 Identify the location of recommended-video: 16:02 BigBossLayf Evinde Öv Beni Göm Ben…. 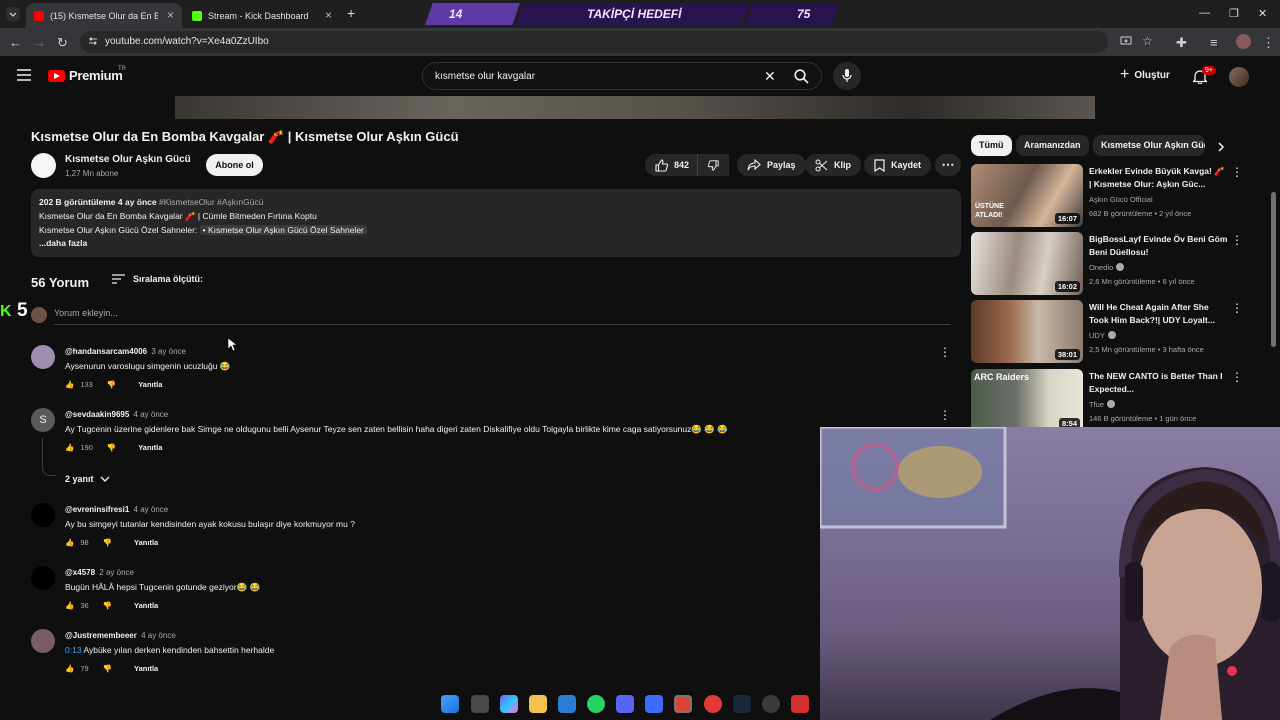
(1113, 264).